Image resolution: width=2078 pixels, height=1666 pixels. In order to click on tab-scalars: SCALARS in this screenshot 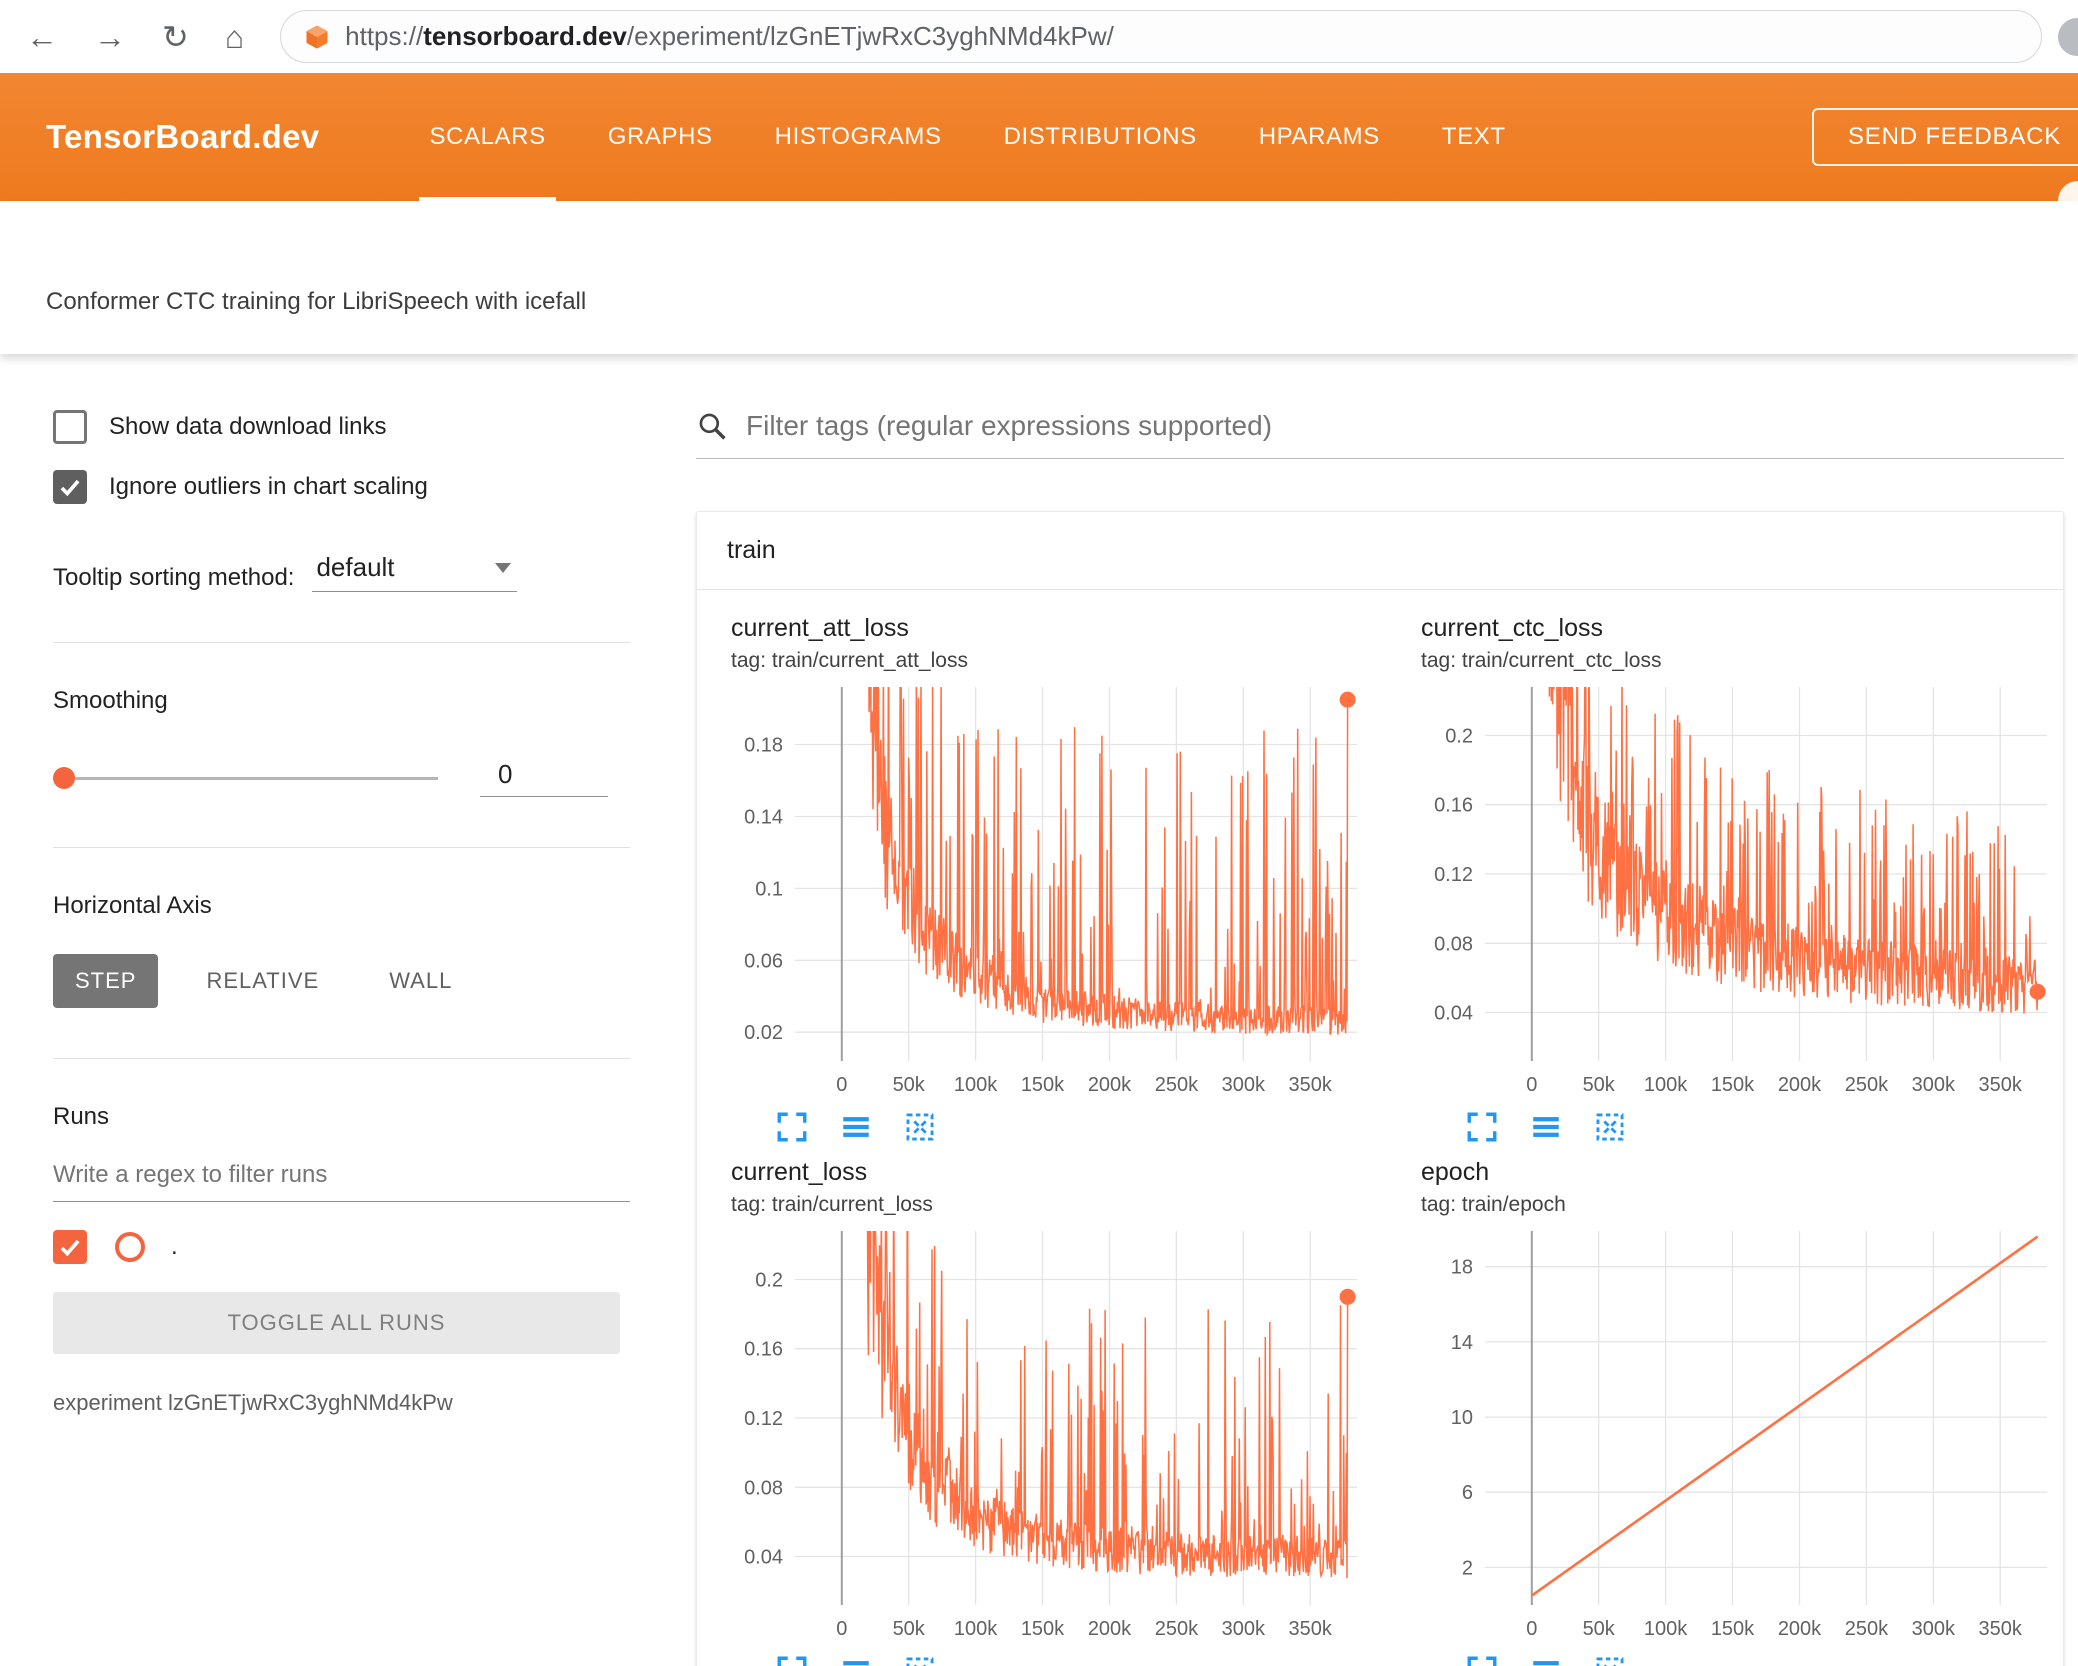, I will do `click(487, 137)`.